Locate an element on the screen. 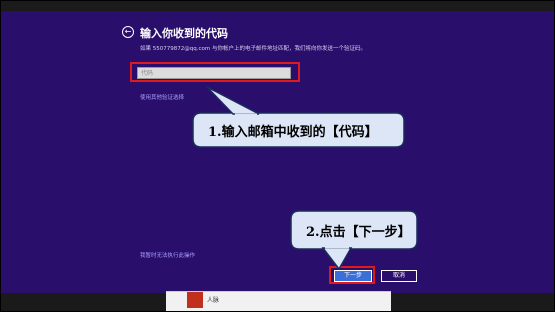  callout-2-text: 2.点击【下一步】 is located at coordinates (358, 232).